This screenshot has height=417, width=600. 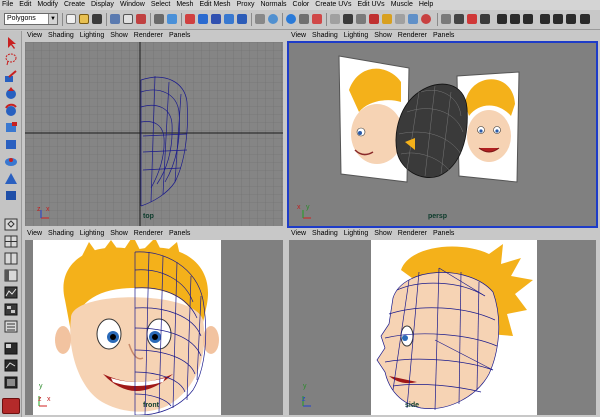 I want to click on last-tool-icon, so click(x=11, y=195).